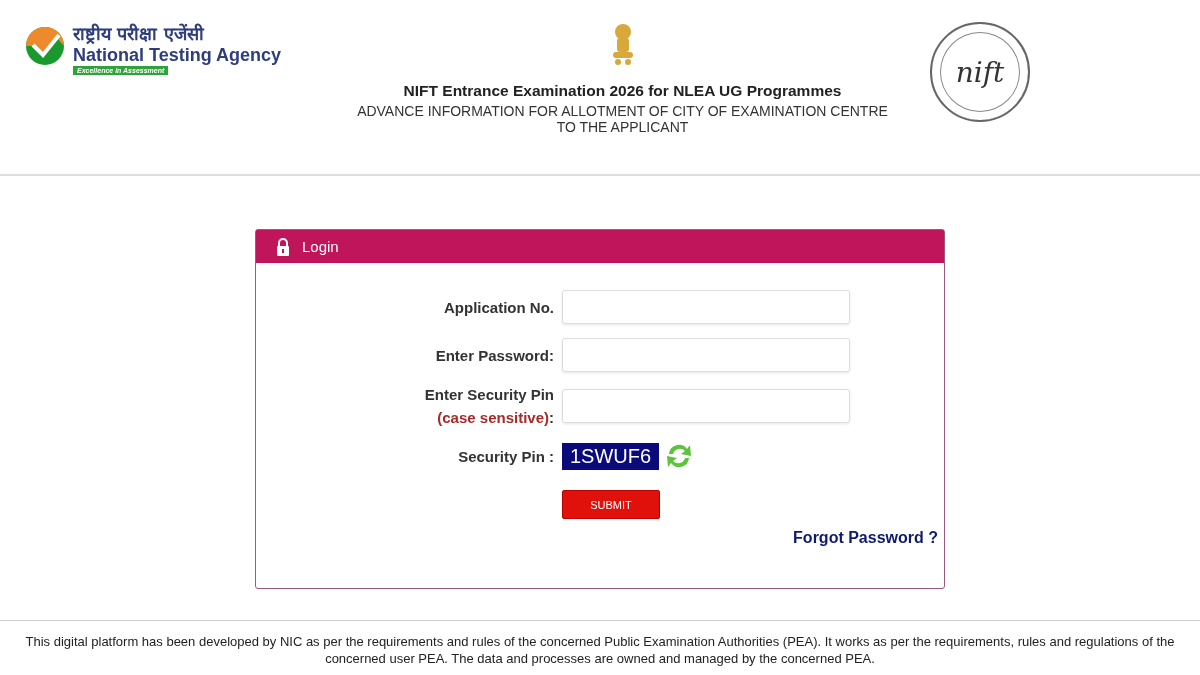  Describe the element at coordinates (611, 456) in the screenshot. I see `captcha-code: 1SWUF6` at that location.